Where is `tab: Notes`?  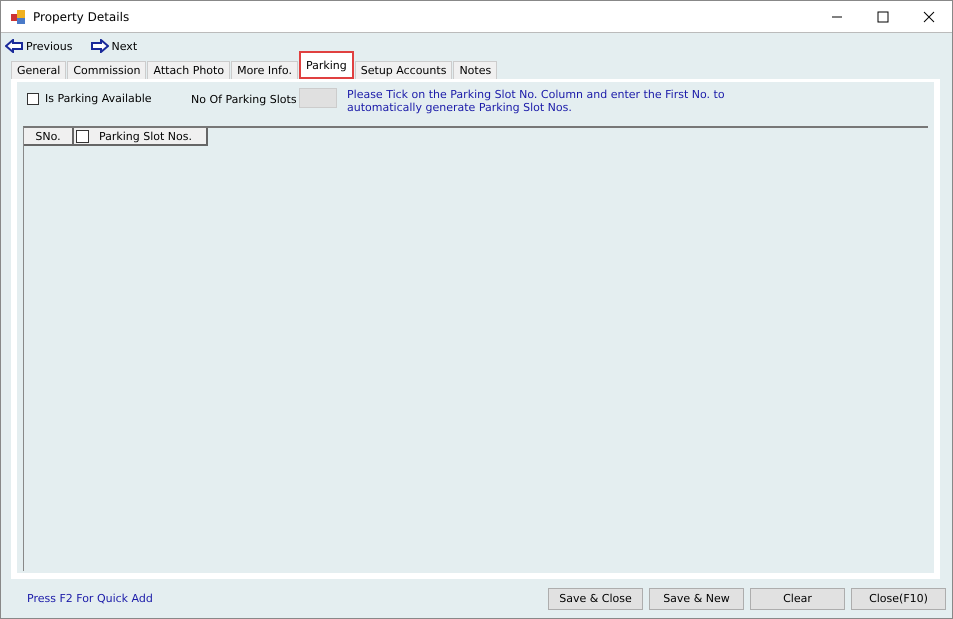 tab: Notes is located at coordinates (475, 70).